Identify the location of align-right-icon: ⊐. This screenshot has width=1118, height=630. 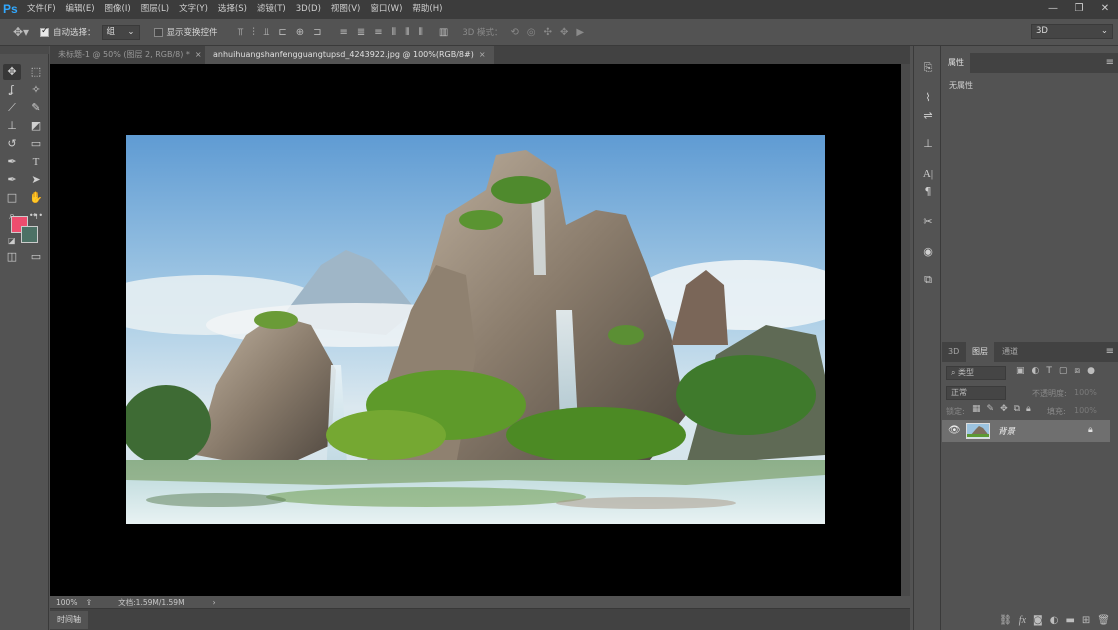
(317, 32).